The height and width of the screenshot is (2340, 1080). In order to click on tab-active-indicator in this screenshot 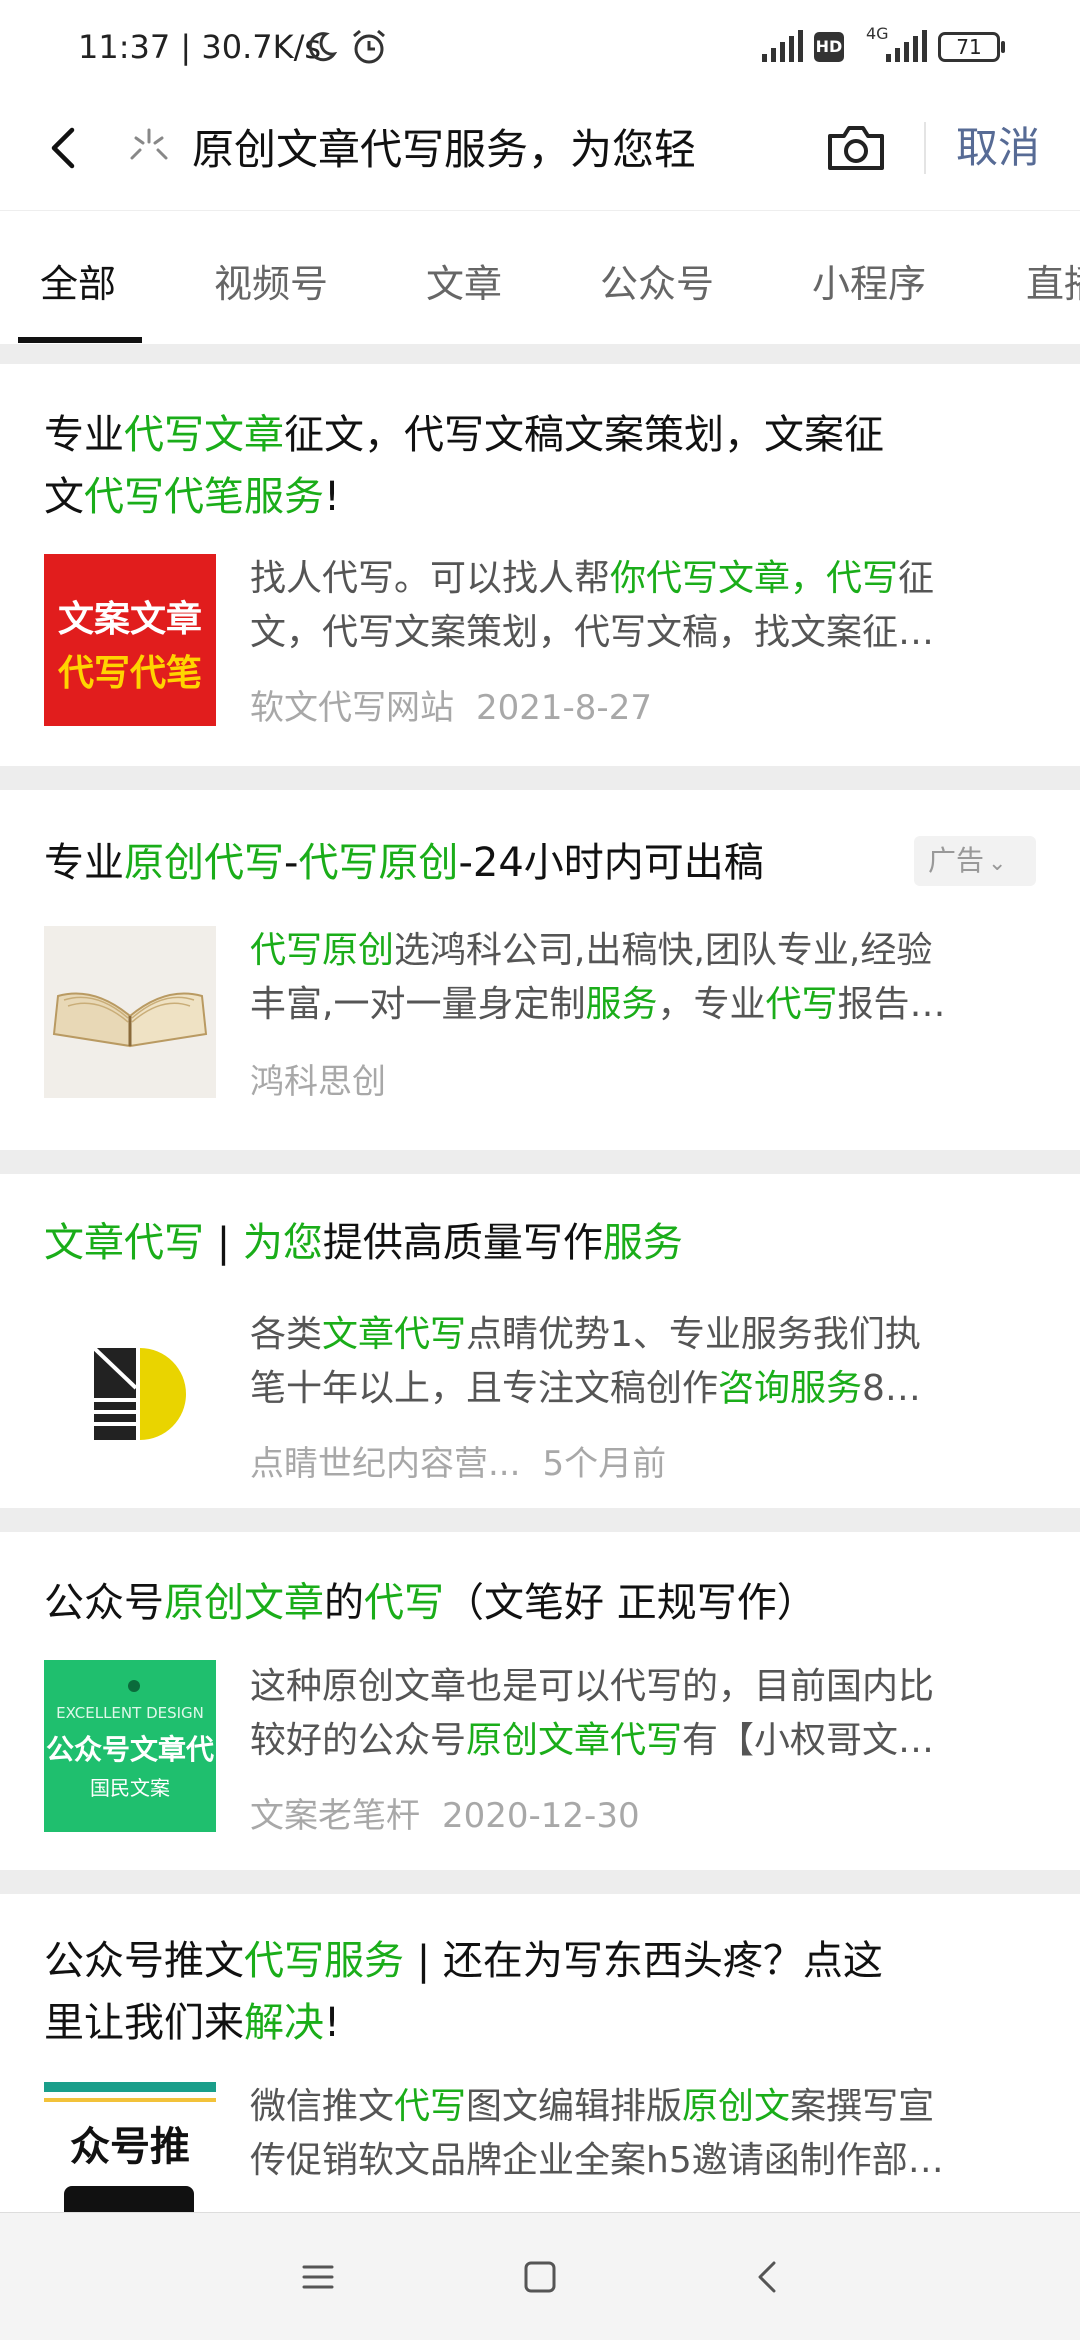, I will do `click(80, 340)`.